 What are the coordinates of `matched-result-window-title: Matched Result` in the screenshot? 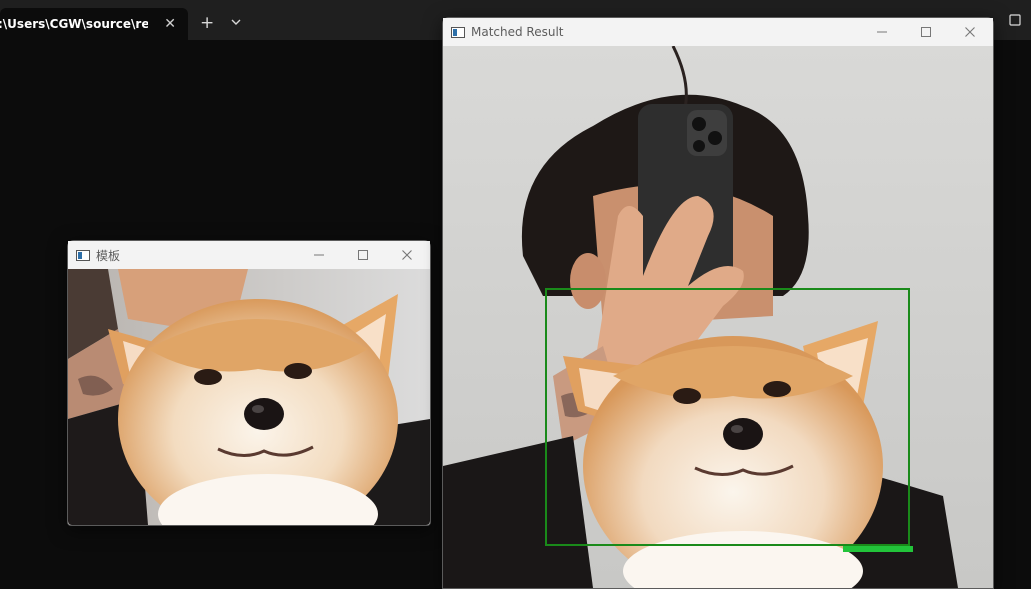 It's located at (517, 32).